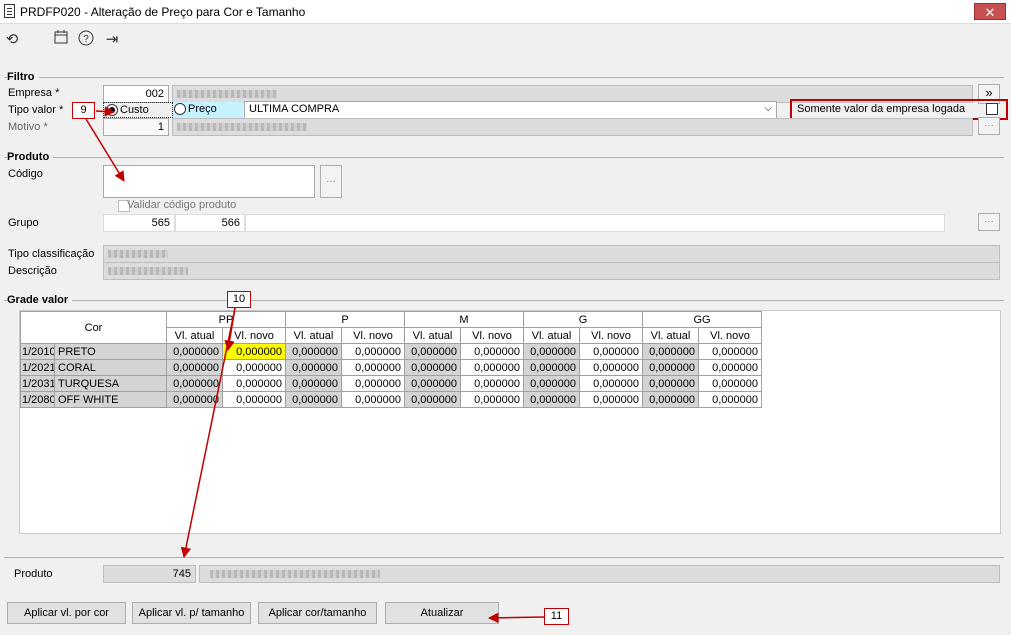 Image resolution: width=1011 pixels, height=635 pixels. What do you see at coordinates (105, 111) in the screenshot?
I see `arrow-9-a` at bounding box center [105, 111].